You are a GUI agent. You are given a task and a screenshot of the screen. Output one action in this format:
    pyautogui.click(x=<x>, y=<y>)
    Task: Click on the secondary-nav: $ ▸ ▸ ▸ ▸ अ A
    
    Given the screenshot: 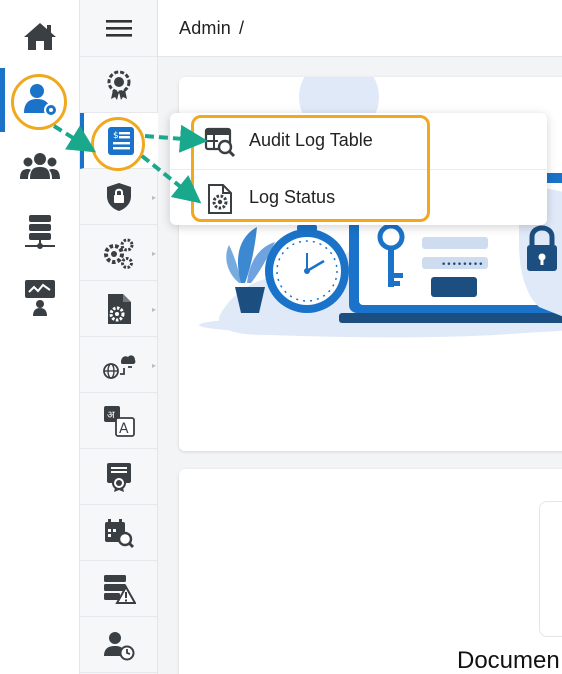 What is the action you would take?
    pyautogui.click(x=119, y=337)
    